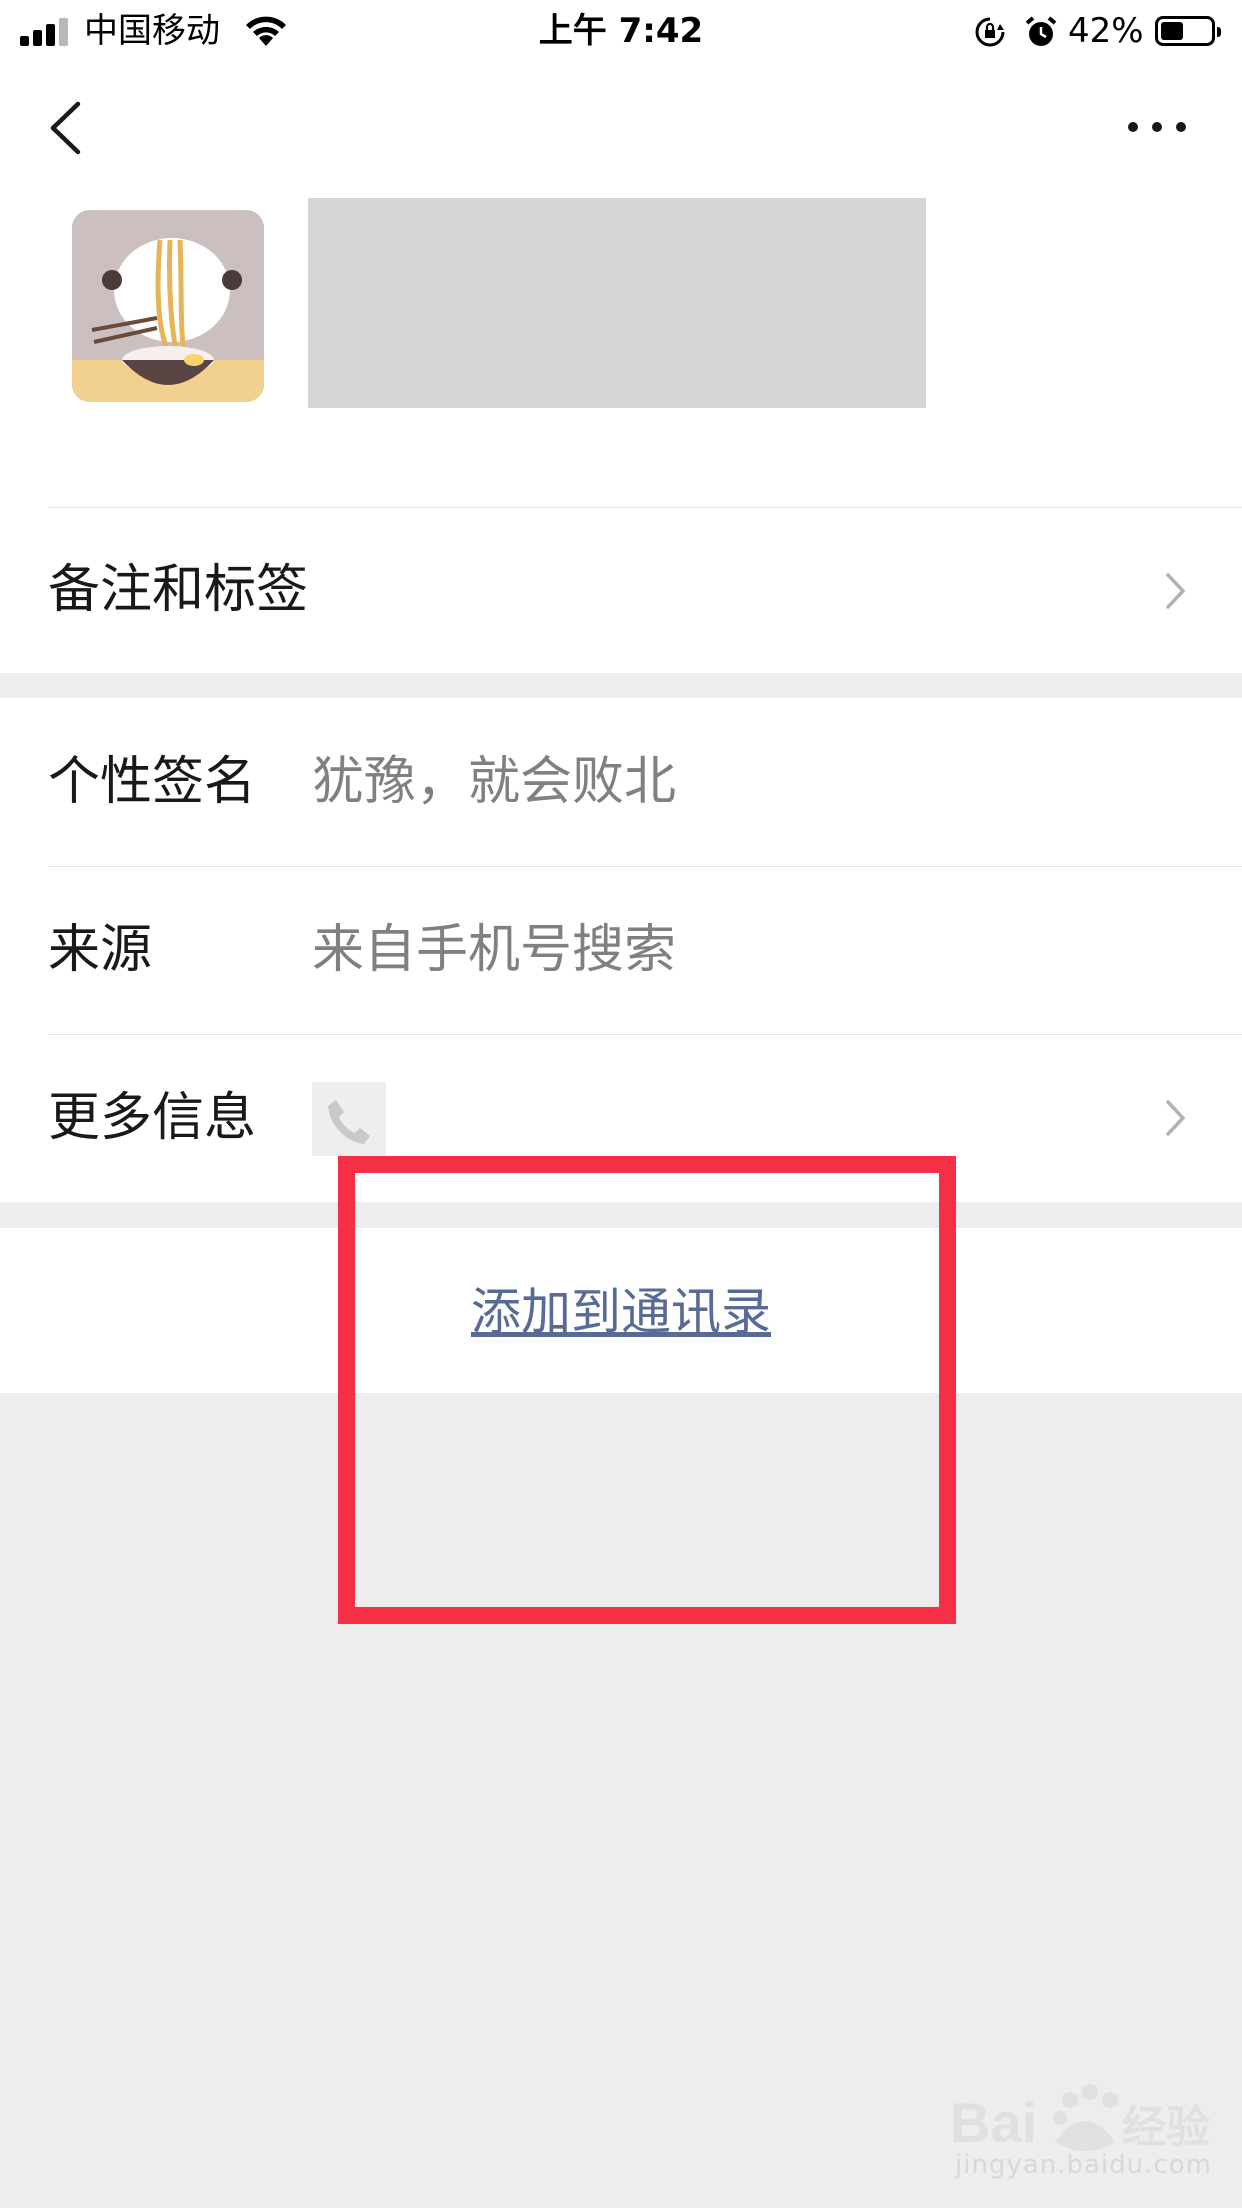 This screenshot has width=1242, height=2208. I want to click on avatar-image, so click(168, 306).